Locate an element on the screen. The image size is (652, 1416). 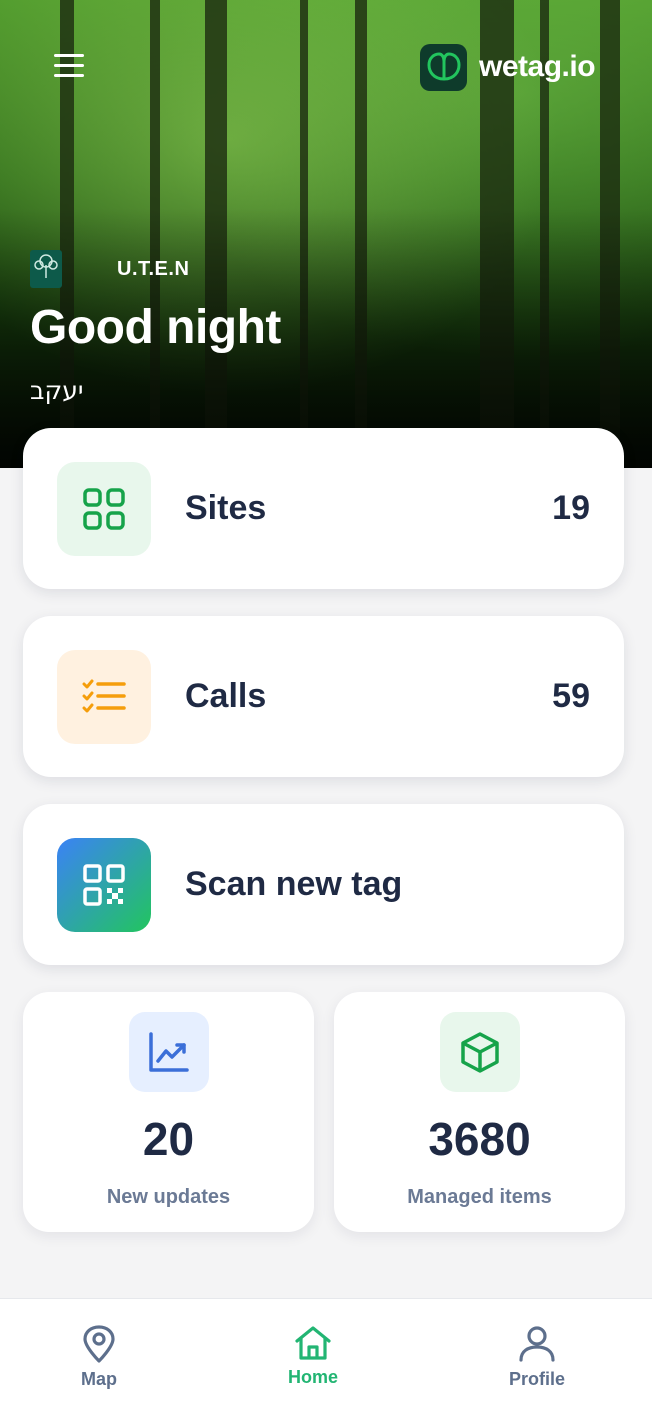
checklist-icon is located at coordinates (104, 696).